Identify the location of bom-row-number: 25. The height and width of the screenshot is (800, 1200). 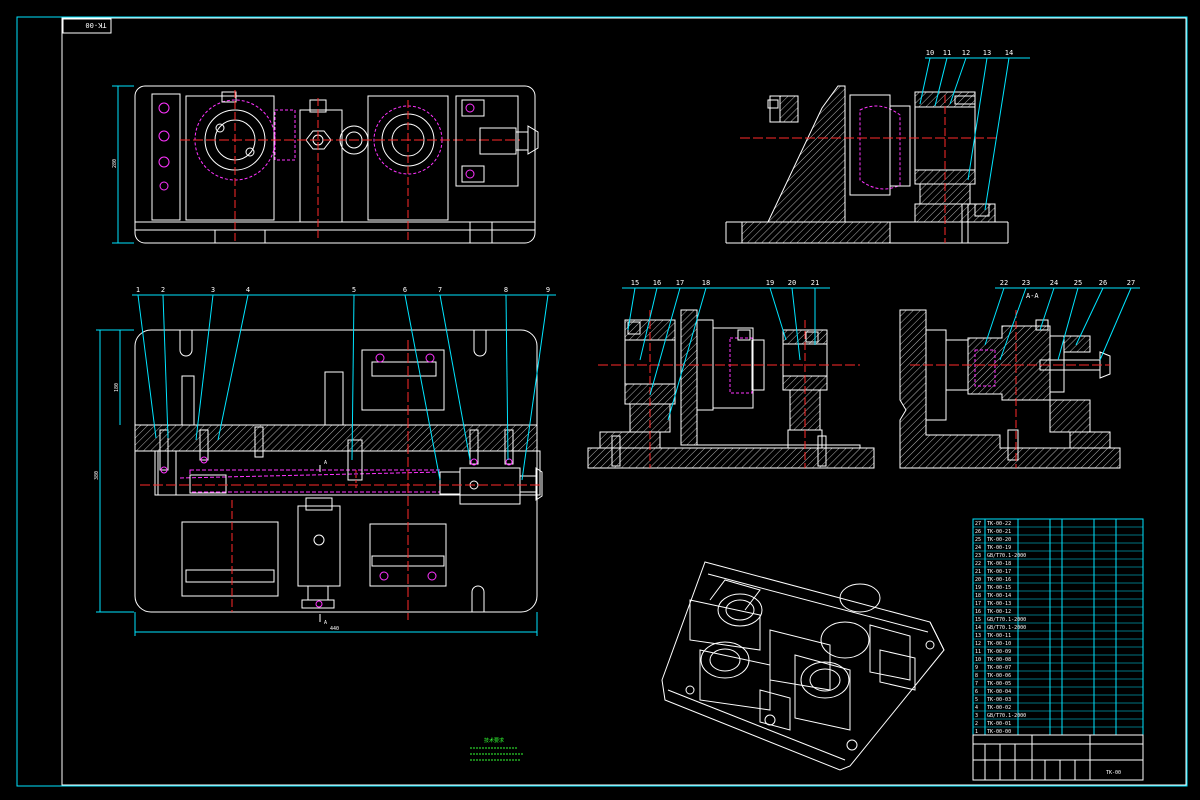
(978, 540).